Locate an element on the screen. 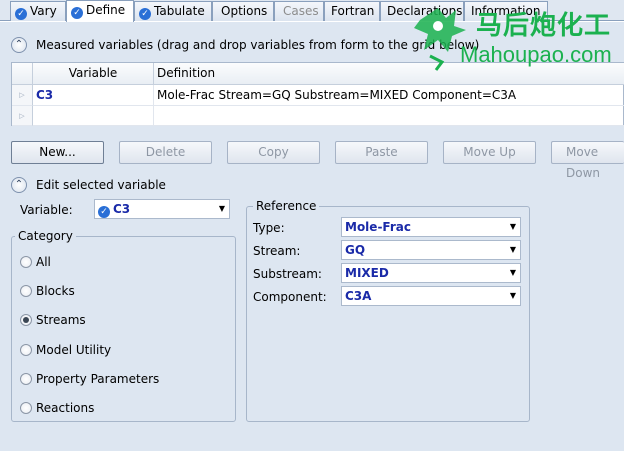 The height and width of the screenshot is (451, 624). tab-label: Cases is located at coordinates (301, 11).